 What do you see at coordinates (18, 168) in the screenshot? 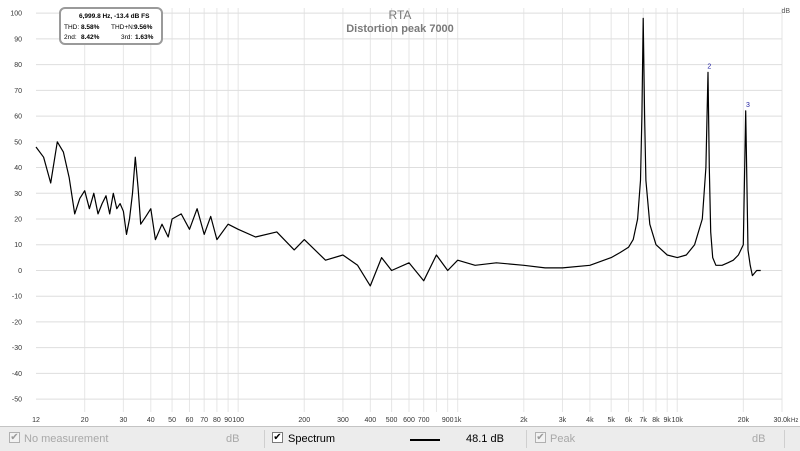
I see `y-tick-label: 40` at bounding box center [18, 168].